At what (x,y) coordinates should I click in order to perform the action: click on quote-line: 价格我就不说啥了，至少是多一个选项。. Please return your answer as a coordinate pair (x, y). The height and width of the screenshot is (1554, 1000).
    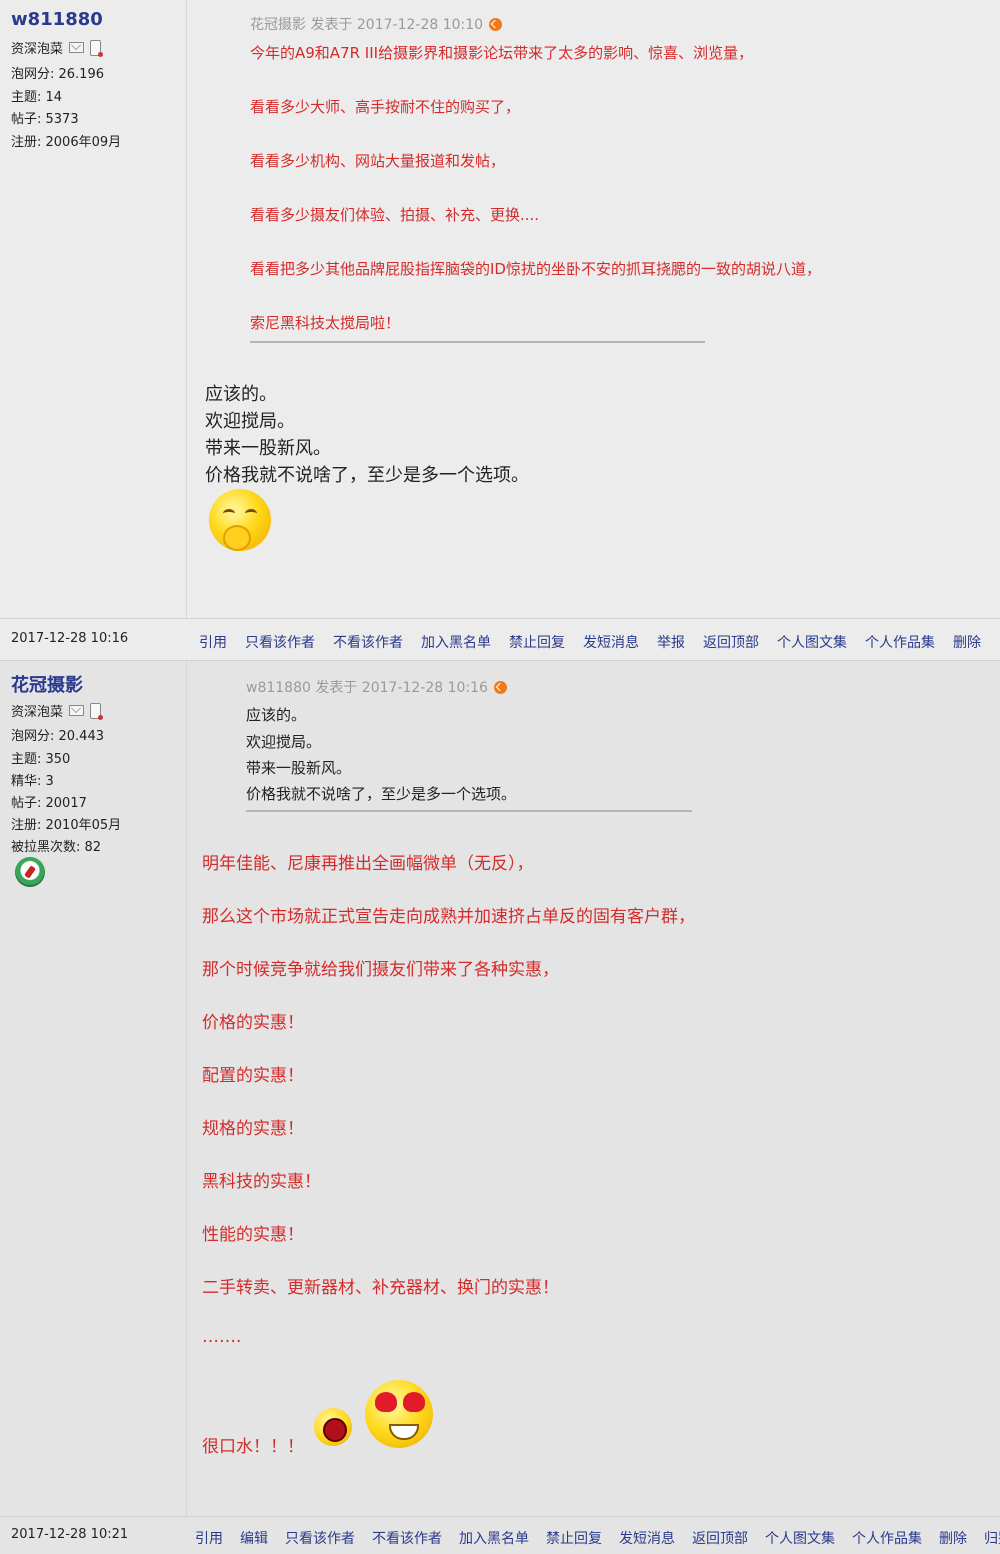
    Looking at the image, I should click on (381, 794).